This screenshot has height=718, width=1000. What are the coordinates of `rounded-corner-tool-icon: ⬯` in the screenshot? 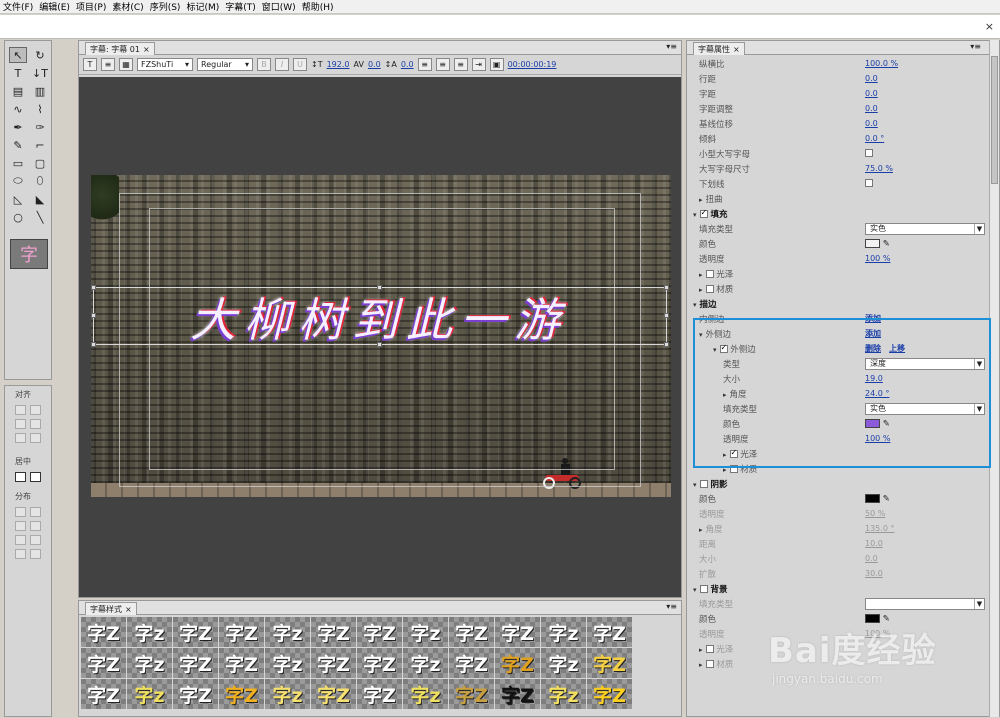 It's located at (40, 181).